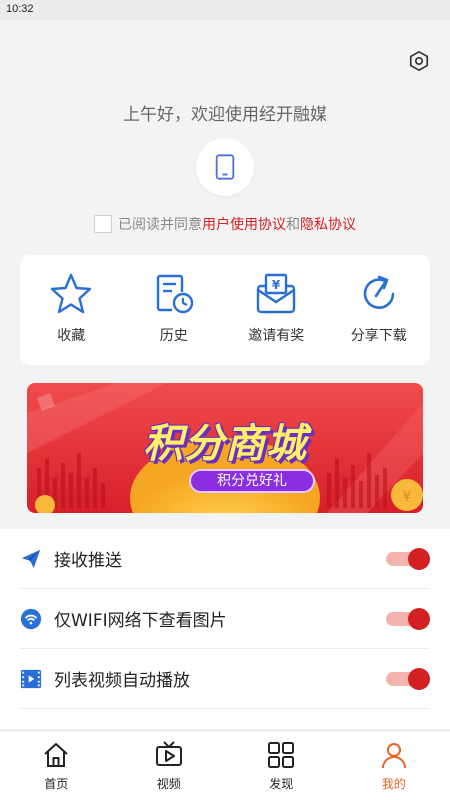 Image resolution: width=450 pixels, height=800 pixels. What do you see at coordinates (281, 784) in the screenshot?
I see `tab-discover-label: 发现` at bounding box center [281, 784].